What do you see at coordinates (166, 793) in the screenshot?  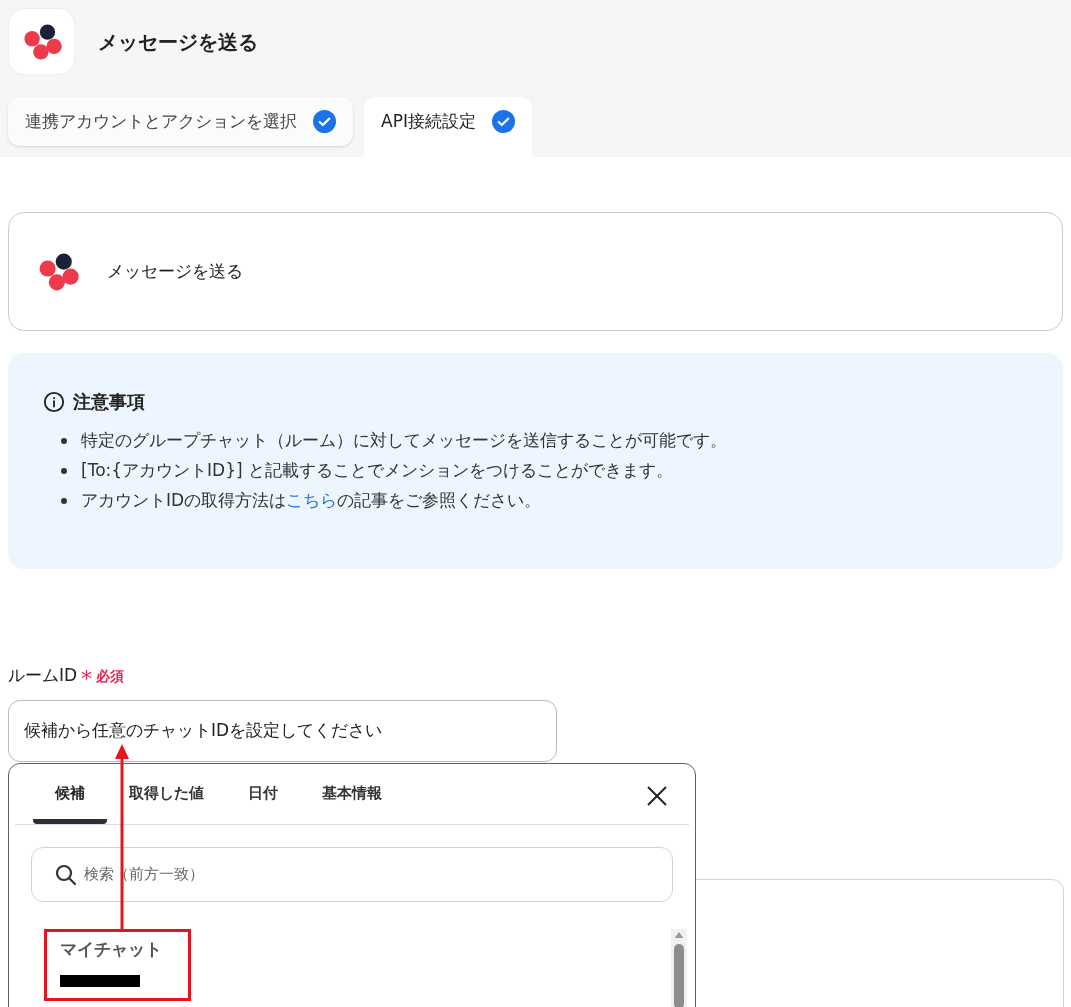 I see `picker-tab: 取得した値` at bounding box center [166, 793].